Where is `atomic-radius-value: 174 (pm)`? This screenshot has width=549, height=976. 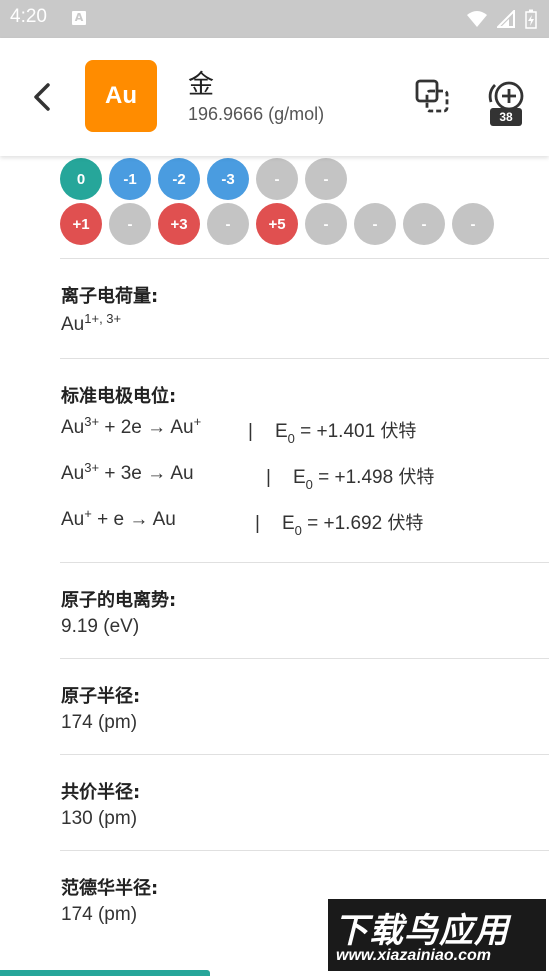
atomic-radius-value: 174 (pm) is located at coordinates (99, 722).